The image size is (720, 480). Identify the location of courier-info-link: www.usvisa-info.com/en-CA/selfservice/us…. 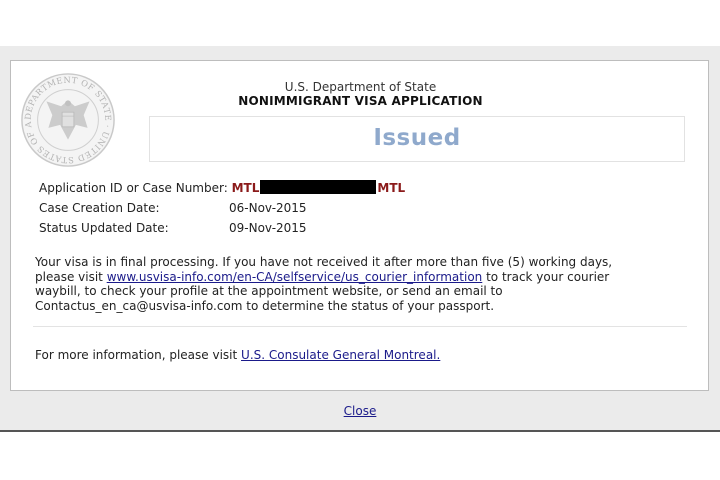
(295, 277).